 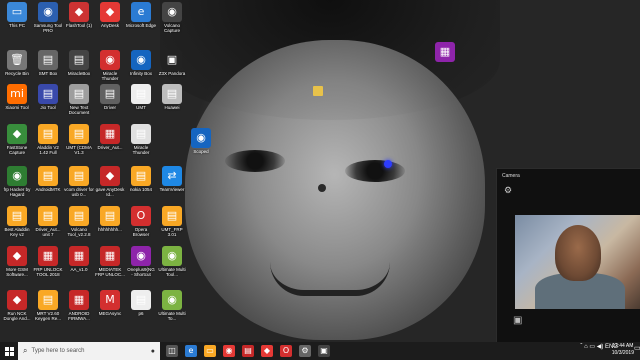 What do you see at coordinates (17, 99) in the screenshot?
I see `desktop-icon: mi Xiaomi Tool` at bounding box center [17, 99].